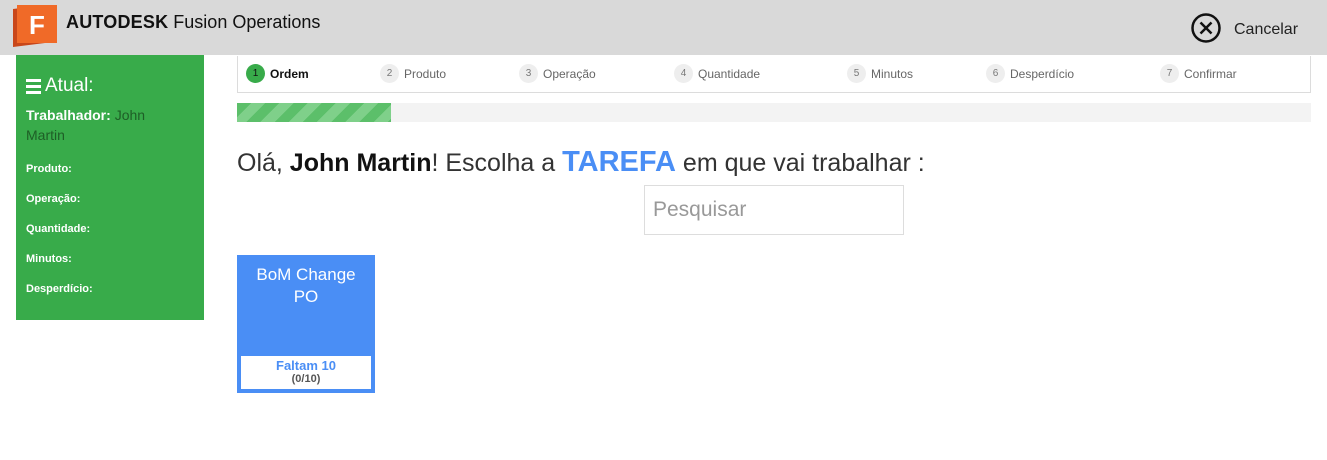 This screenshot has width=1327, height=460. What do you see at coordinates (1210, 73) in the screenshot?
I see `step-label: Confirmar` at bounding box center [1210, 73].